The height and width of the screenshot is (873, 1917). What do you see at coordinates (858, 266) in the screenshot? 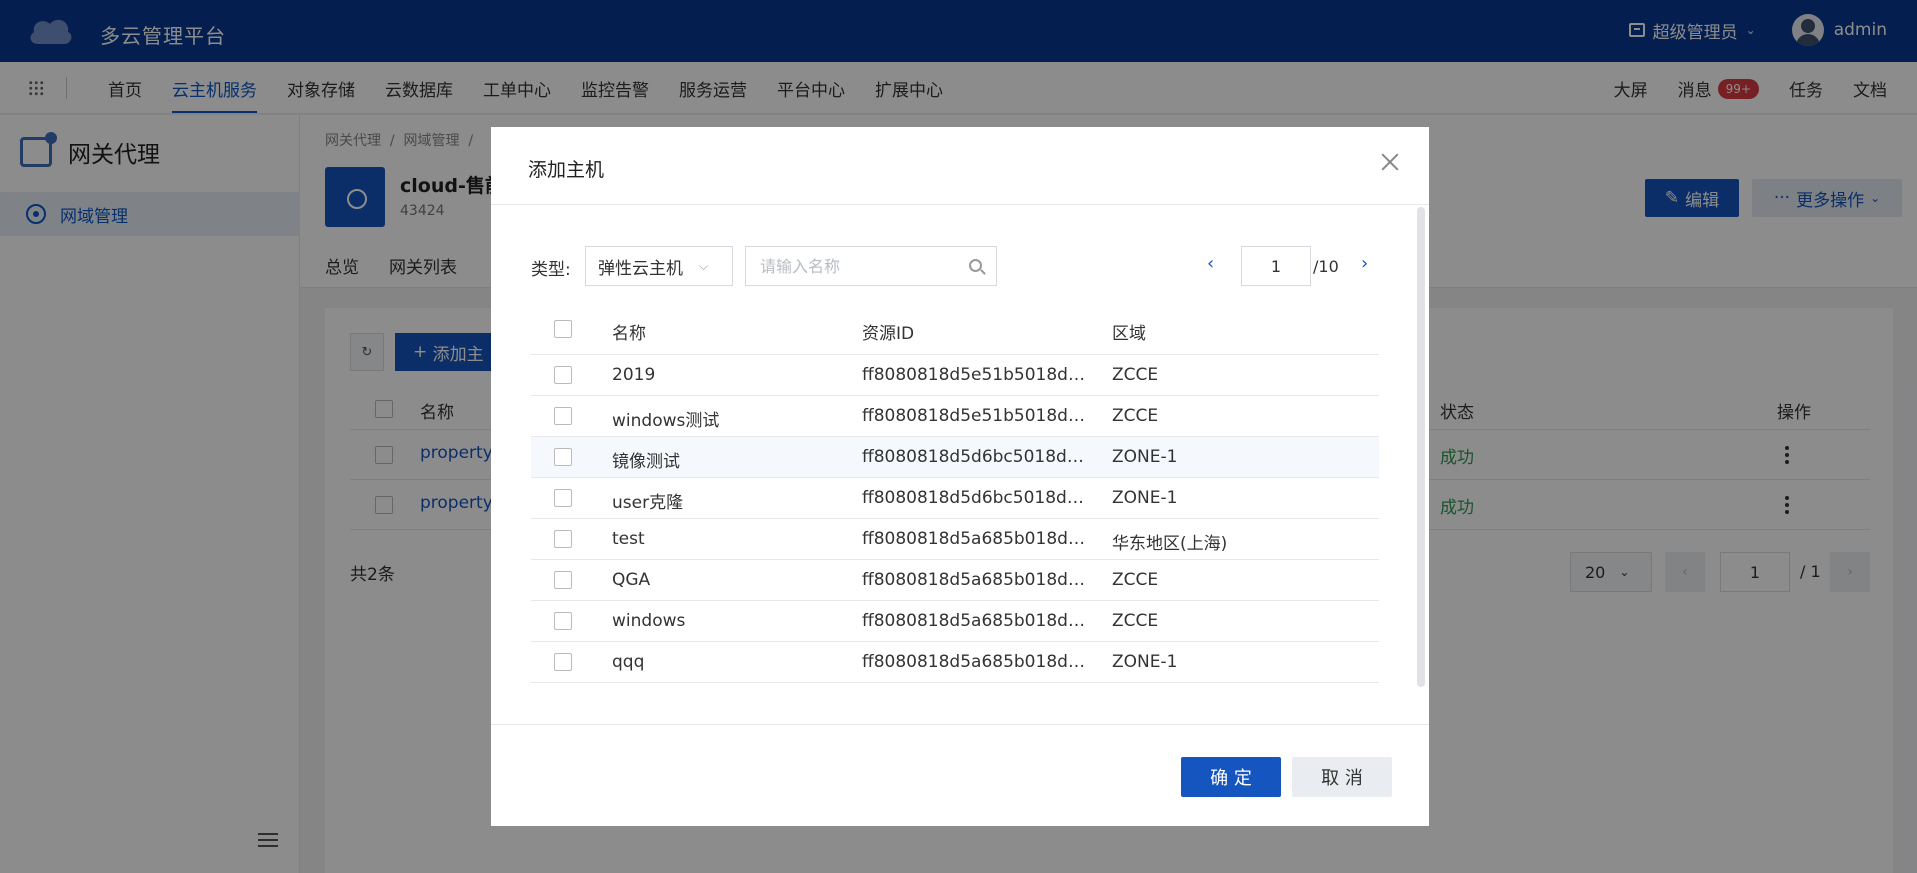
I see `search-input` at bounding box center [858, 266].